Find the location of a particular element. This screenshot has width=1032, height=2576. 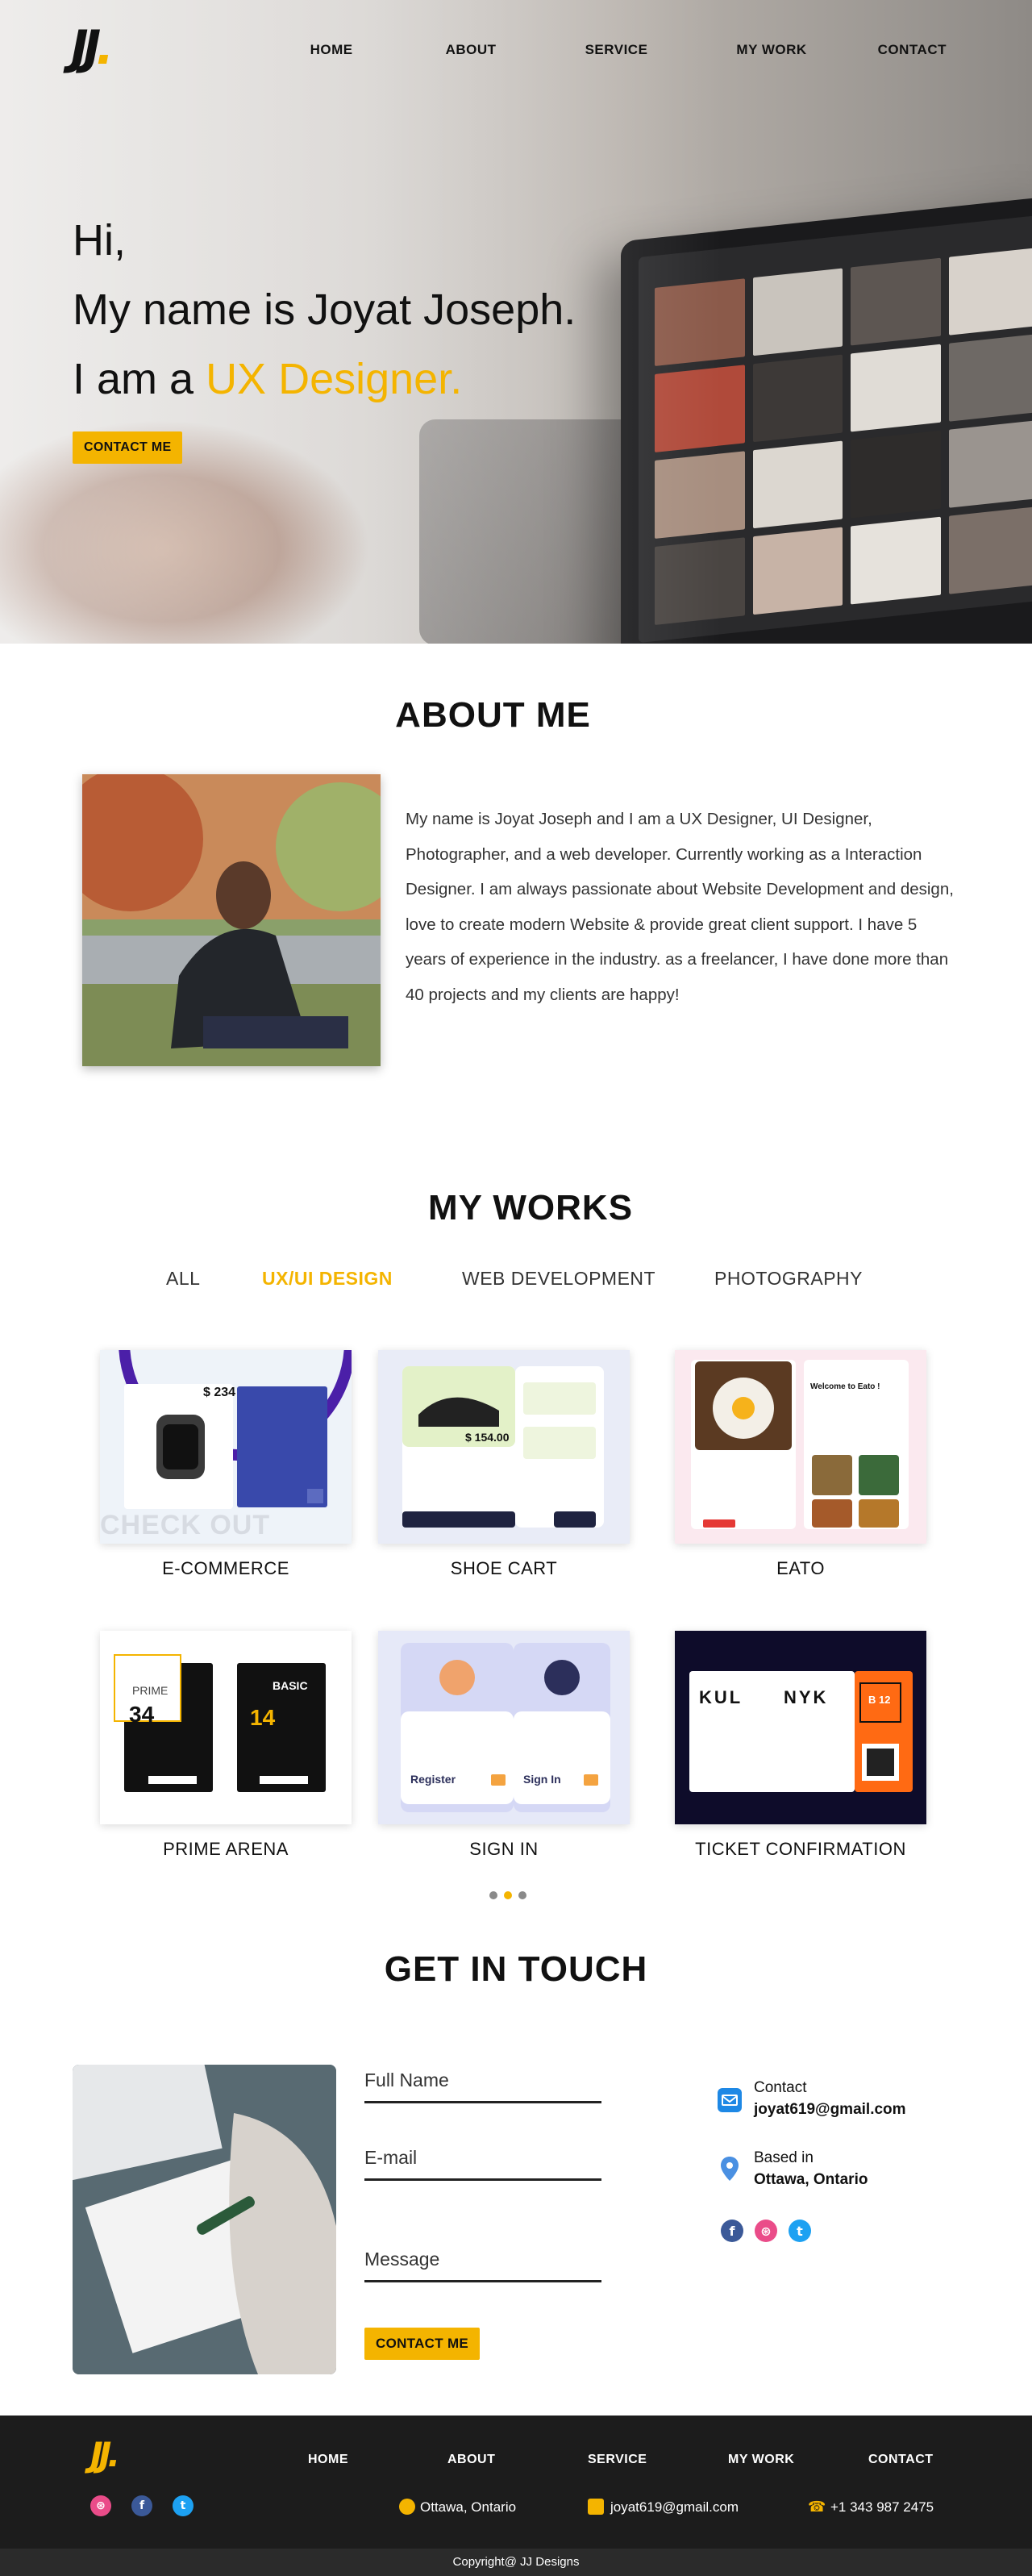

project-label: SIGN IN is located at coordinates (504, 1849).